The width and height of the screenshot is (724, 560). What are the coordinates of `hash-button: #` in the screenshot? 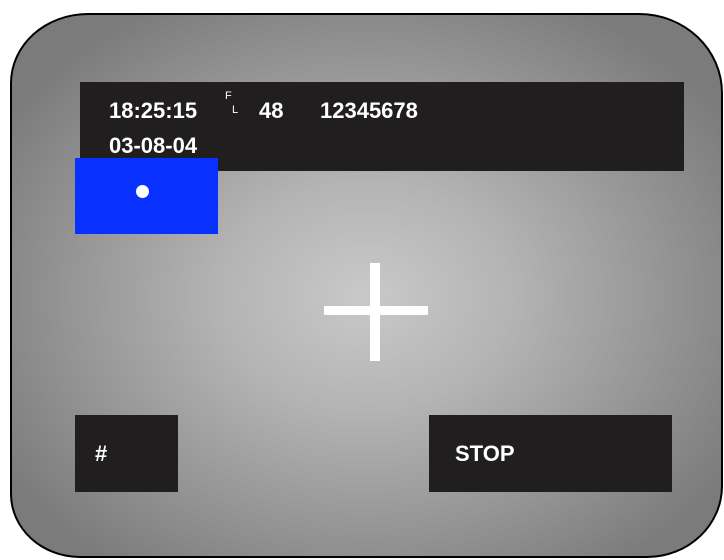 It's located at (126, 453).